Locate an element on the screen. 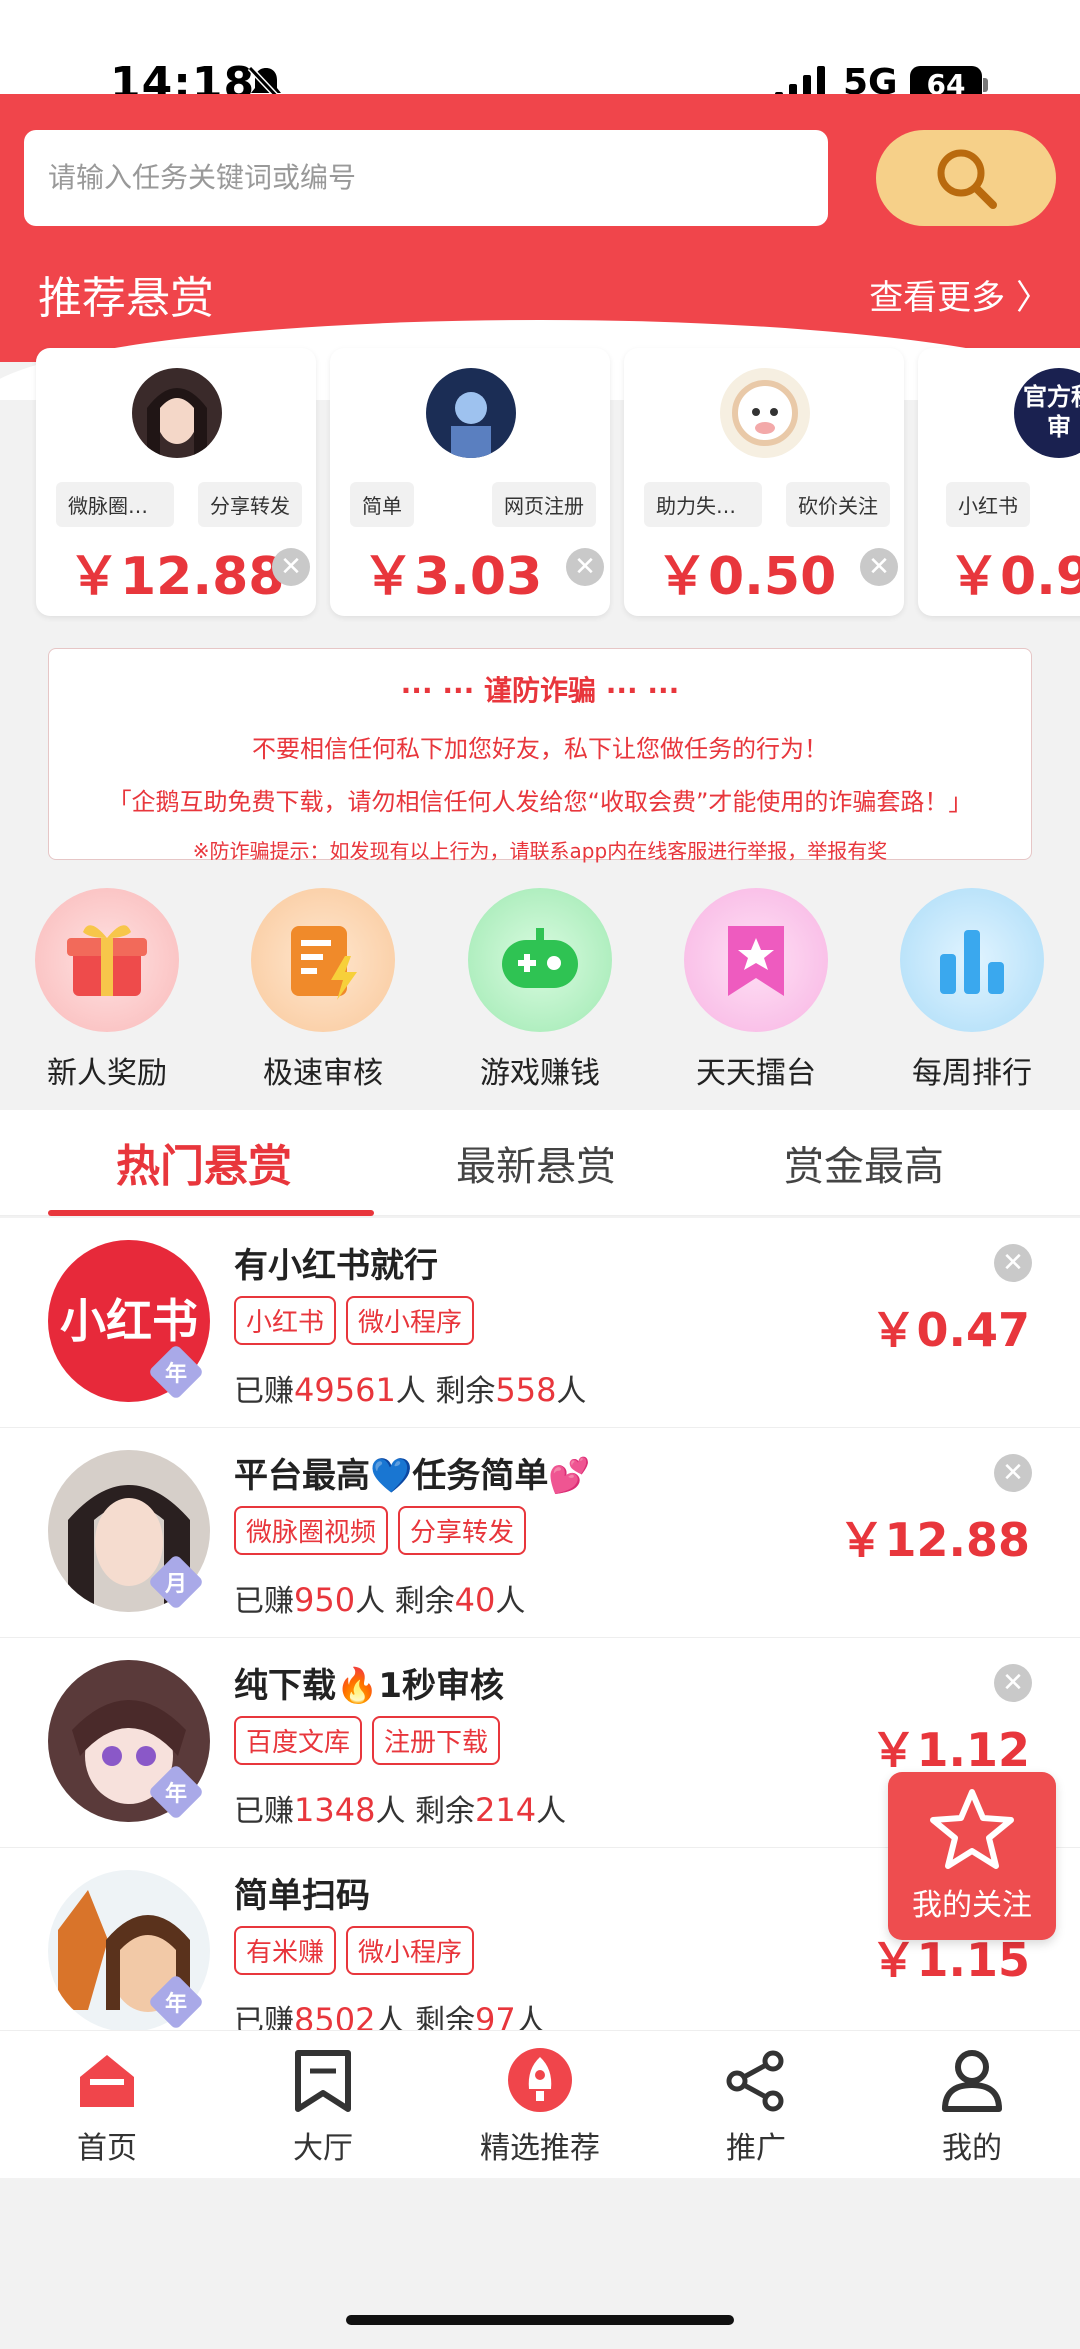 Image resolution: width=1080 pixels, height=2349 pixels. reward-price: ￥12.88 is located at coordinates (176, 577).